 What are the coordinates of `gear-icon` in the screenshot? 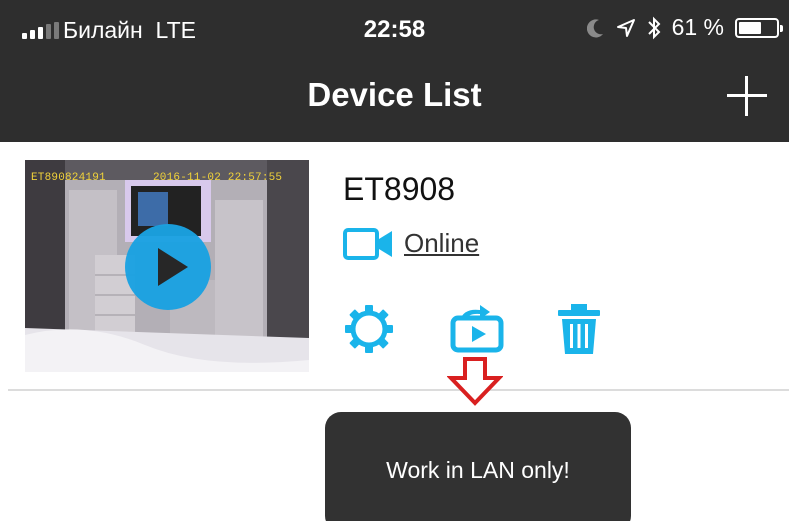 It's located at (369, 329).